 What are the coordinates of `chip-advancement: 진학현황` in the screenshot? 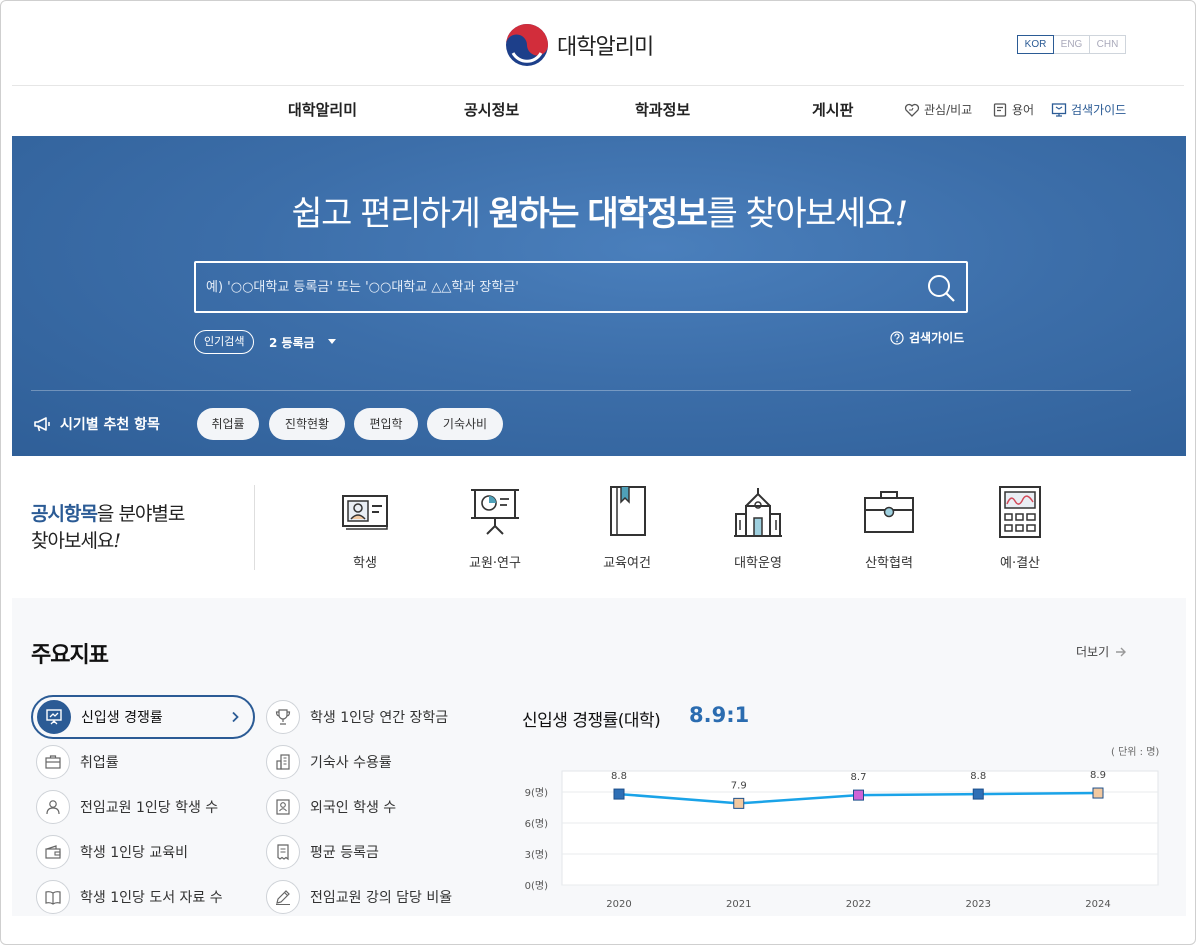 It's located at (307, 424).